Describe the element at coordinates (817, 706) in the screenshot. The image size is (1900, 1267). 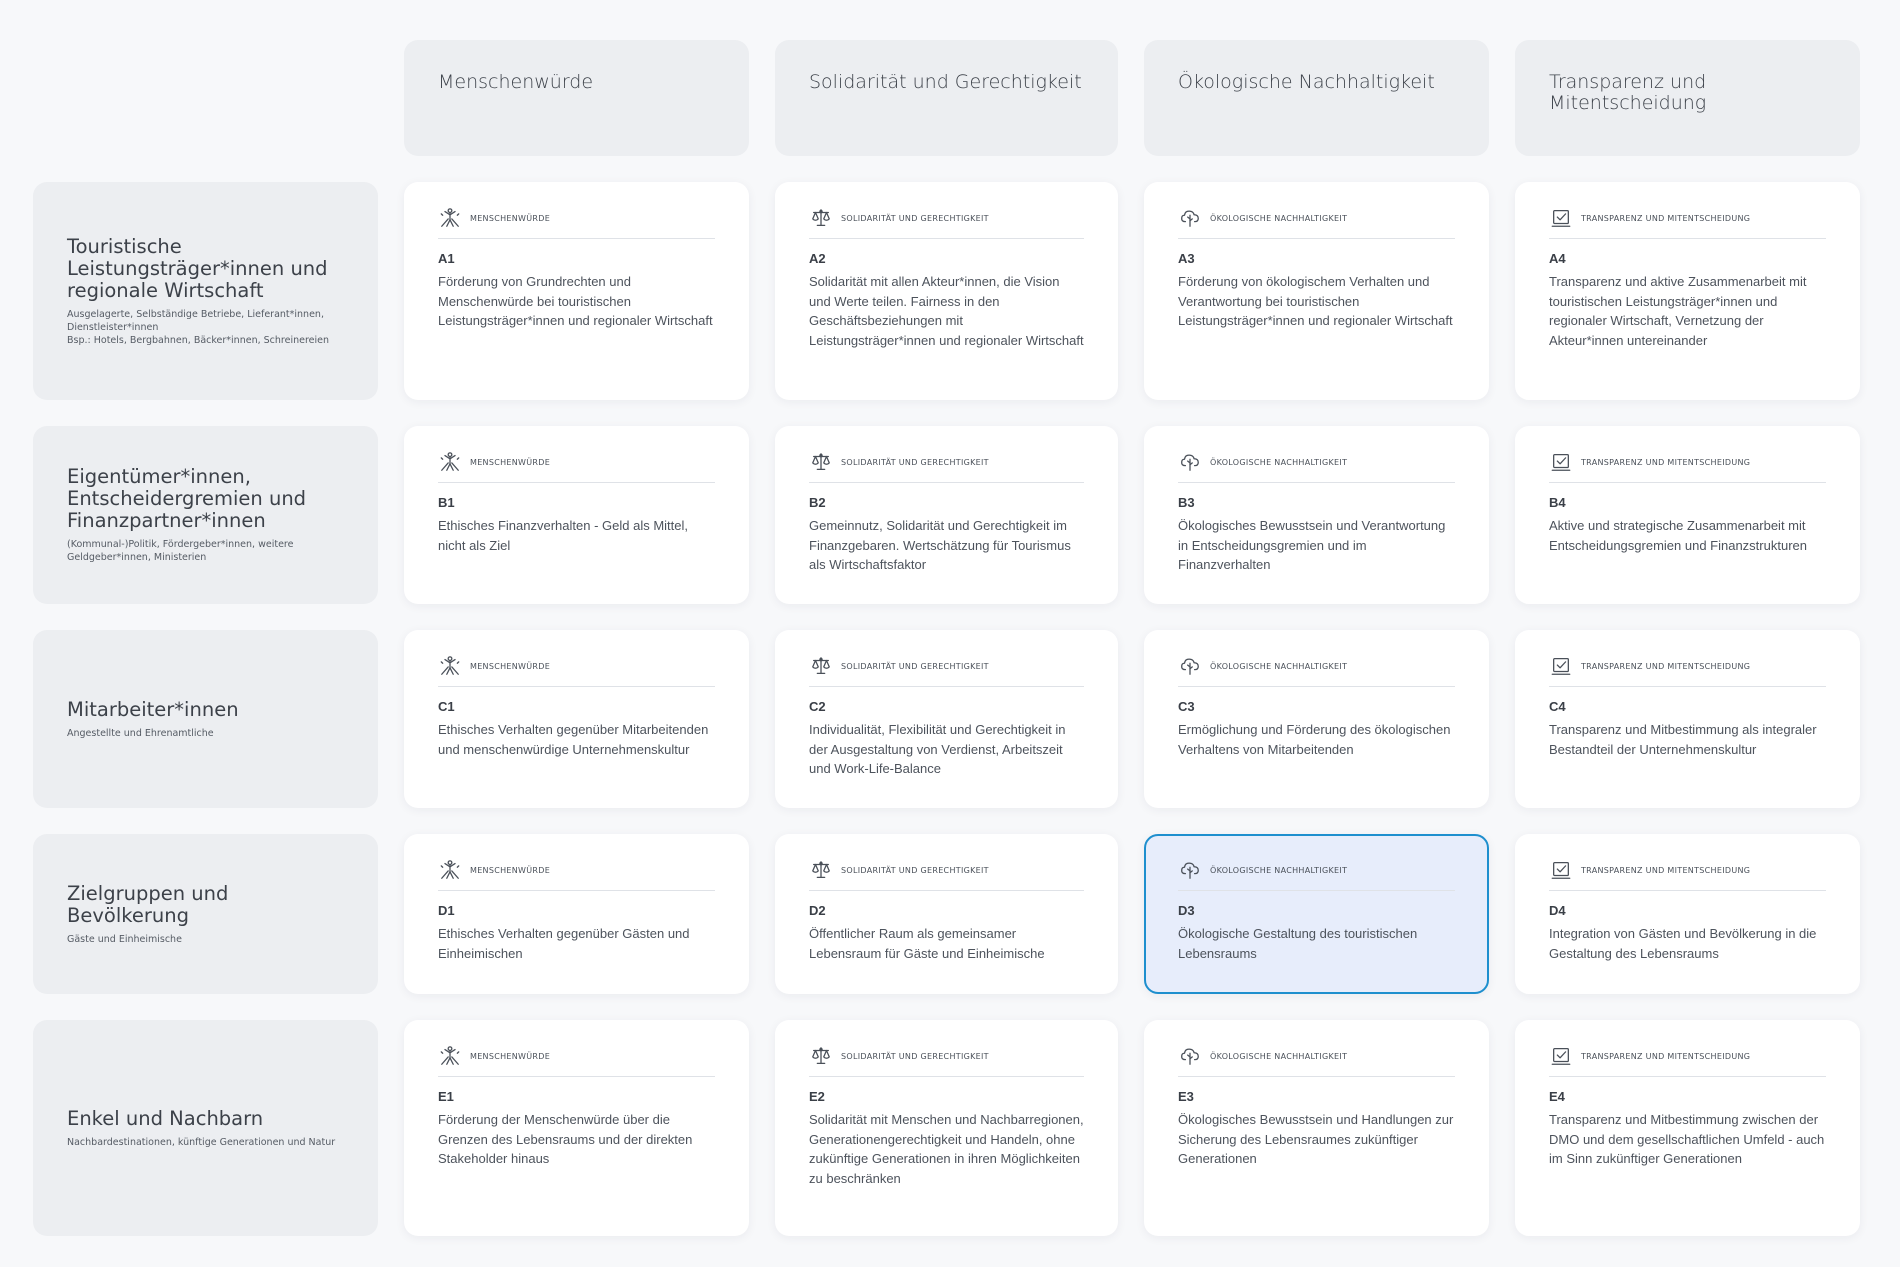
I see `card-code: C2` at that location.